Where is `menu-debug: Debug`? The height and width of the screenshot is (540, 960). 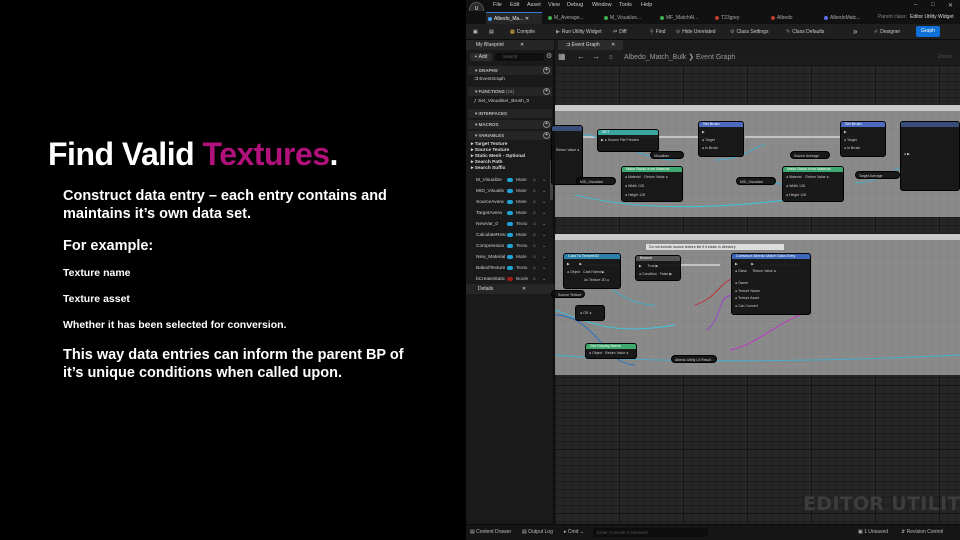 menu-debug: Debug is located at coordinates (575, 5).